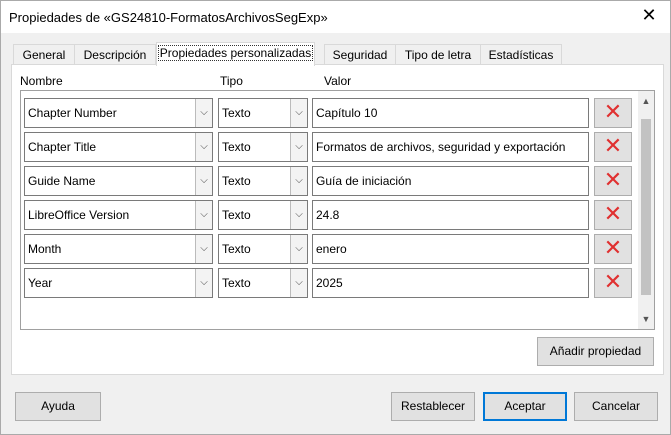 The height and width of the screenshot is (435, 671). Describe the element at coordinates (438, 54) in the screenshot. I see `tab-tipo-de-letra: Tipo de letra` at that location.